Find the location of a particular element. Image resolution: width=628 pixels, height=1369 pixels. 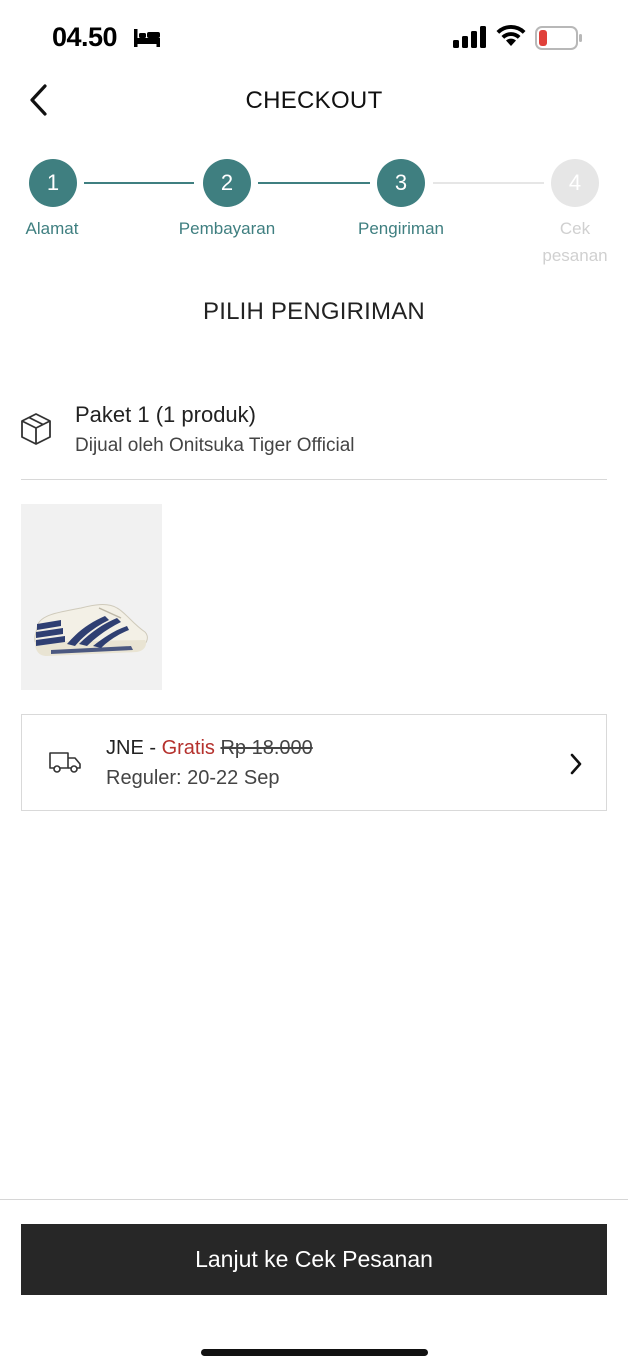

divider is located at coordinates (314, 479).